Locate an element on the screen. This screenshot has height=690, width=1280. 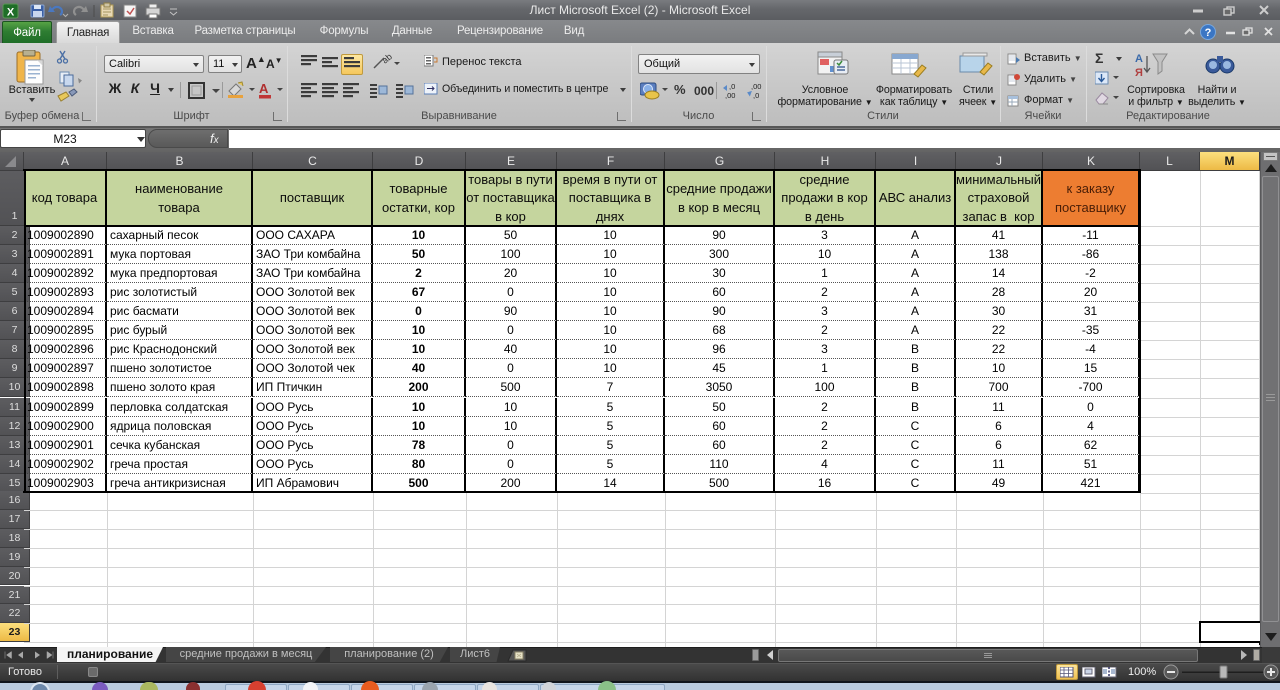
svg-text: ab is located at coordinates (387, 60).